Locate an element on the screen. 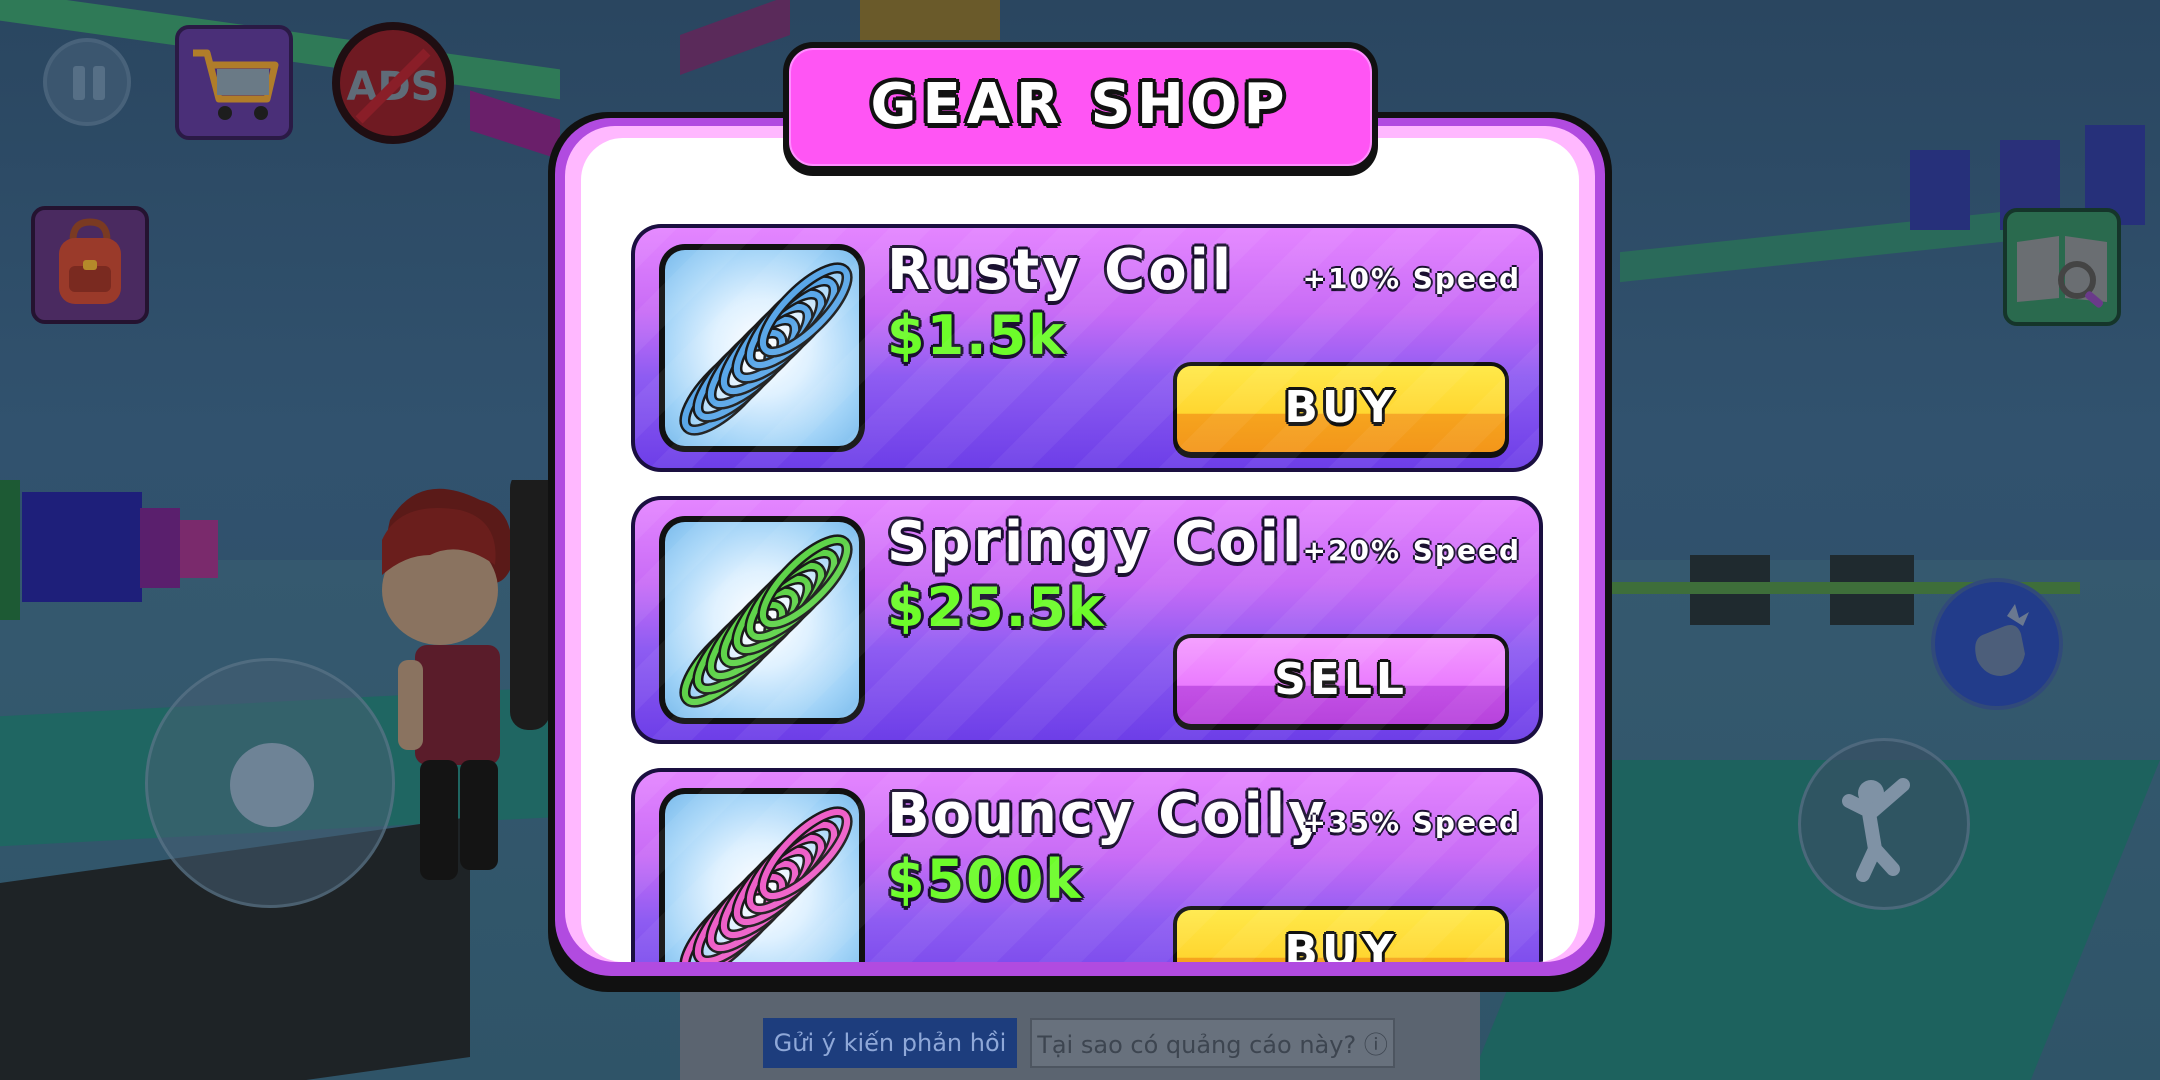 This screenshot has height=1080, width=2160. sell-button: SELL is located at coordinates (1341, 682).